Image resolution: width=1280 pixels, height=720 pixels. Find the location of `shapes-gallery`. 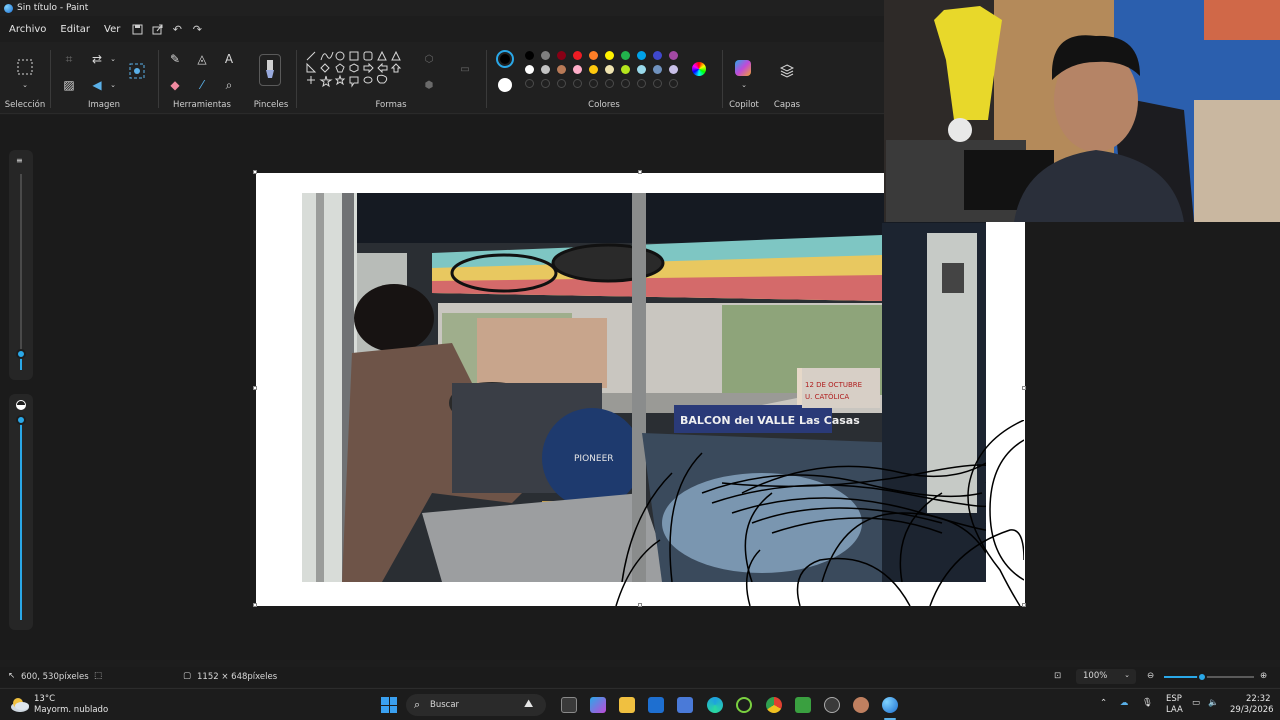

shapes-gallery is located at coordinates (356, 74).